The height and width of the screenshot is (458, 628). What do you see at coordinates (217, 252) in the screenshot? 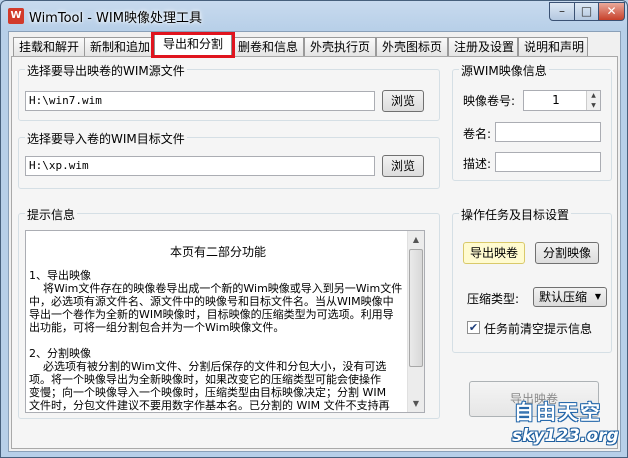
I see `hint-heading: 本页有二部分功能` at bounding box center [217, 252].